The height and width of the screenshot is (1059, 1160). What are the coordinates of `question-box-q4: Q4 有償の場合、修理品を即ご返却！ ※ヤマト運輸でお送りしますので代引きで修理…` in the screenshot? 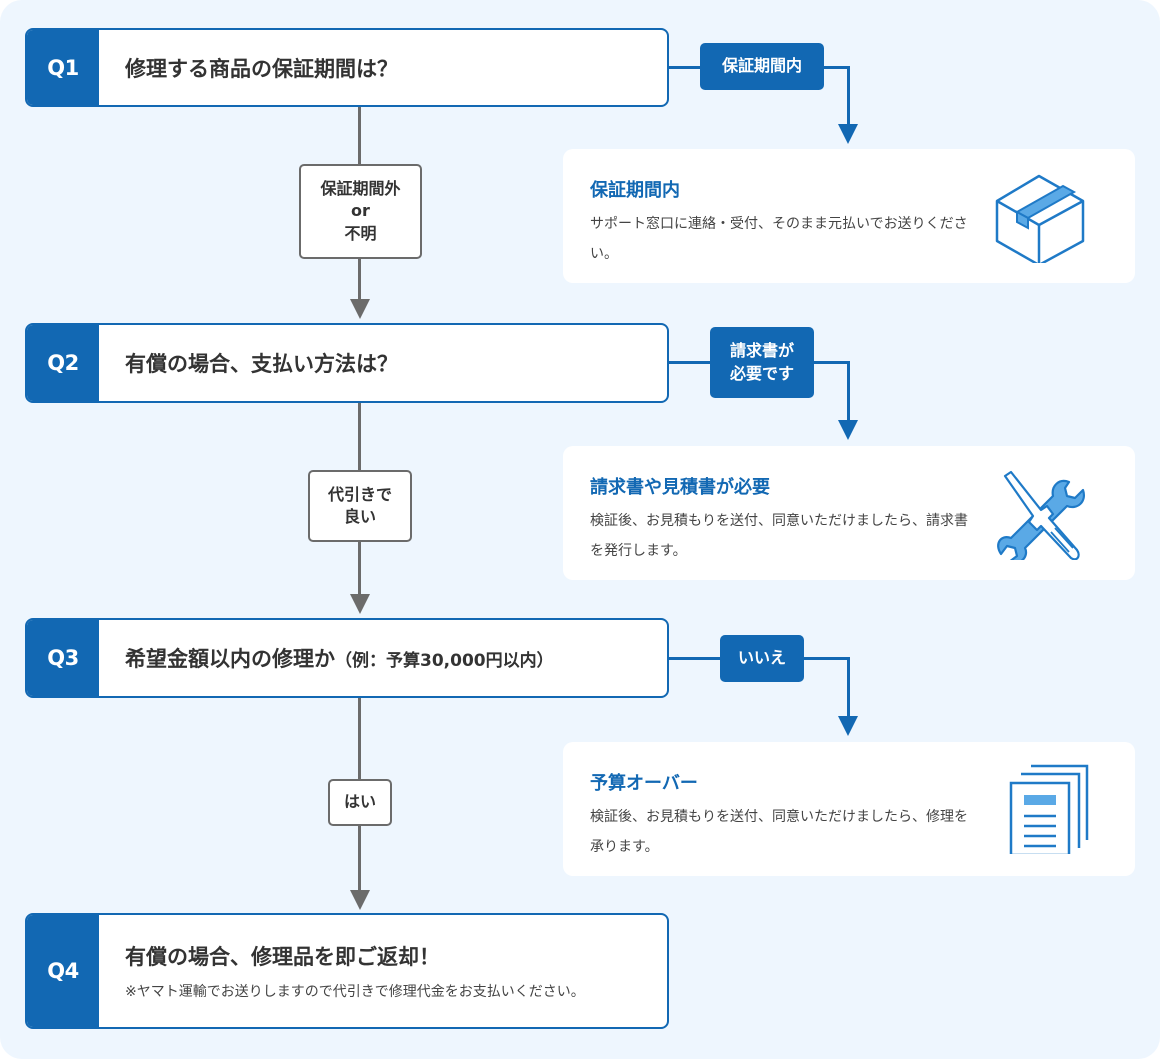 It's located at (347, 971).